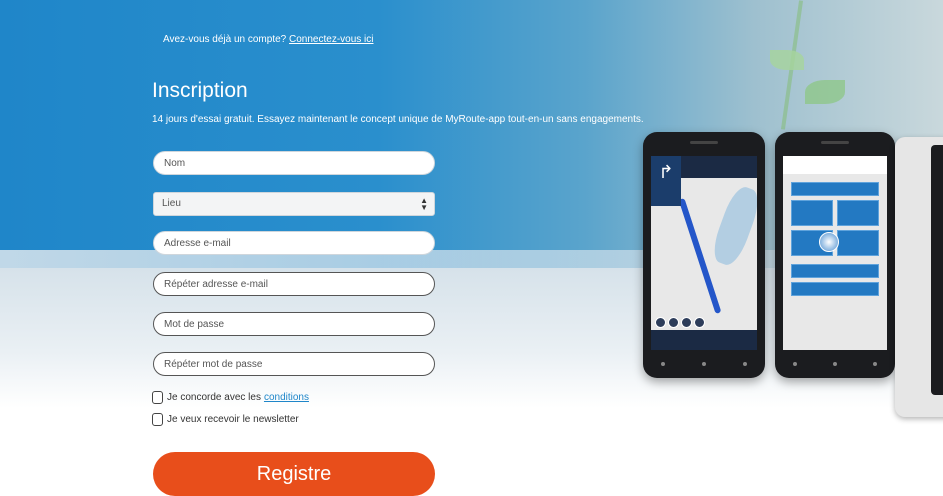  I want to click on river-shape, so click(732, 226).